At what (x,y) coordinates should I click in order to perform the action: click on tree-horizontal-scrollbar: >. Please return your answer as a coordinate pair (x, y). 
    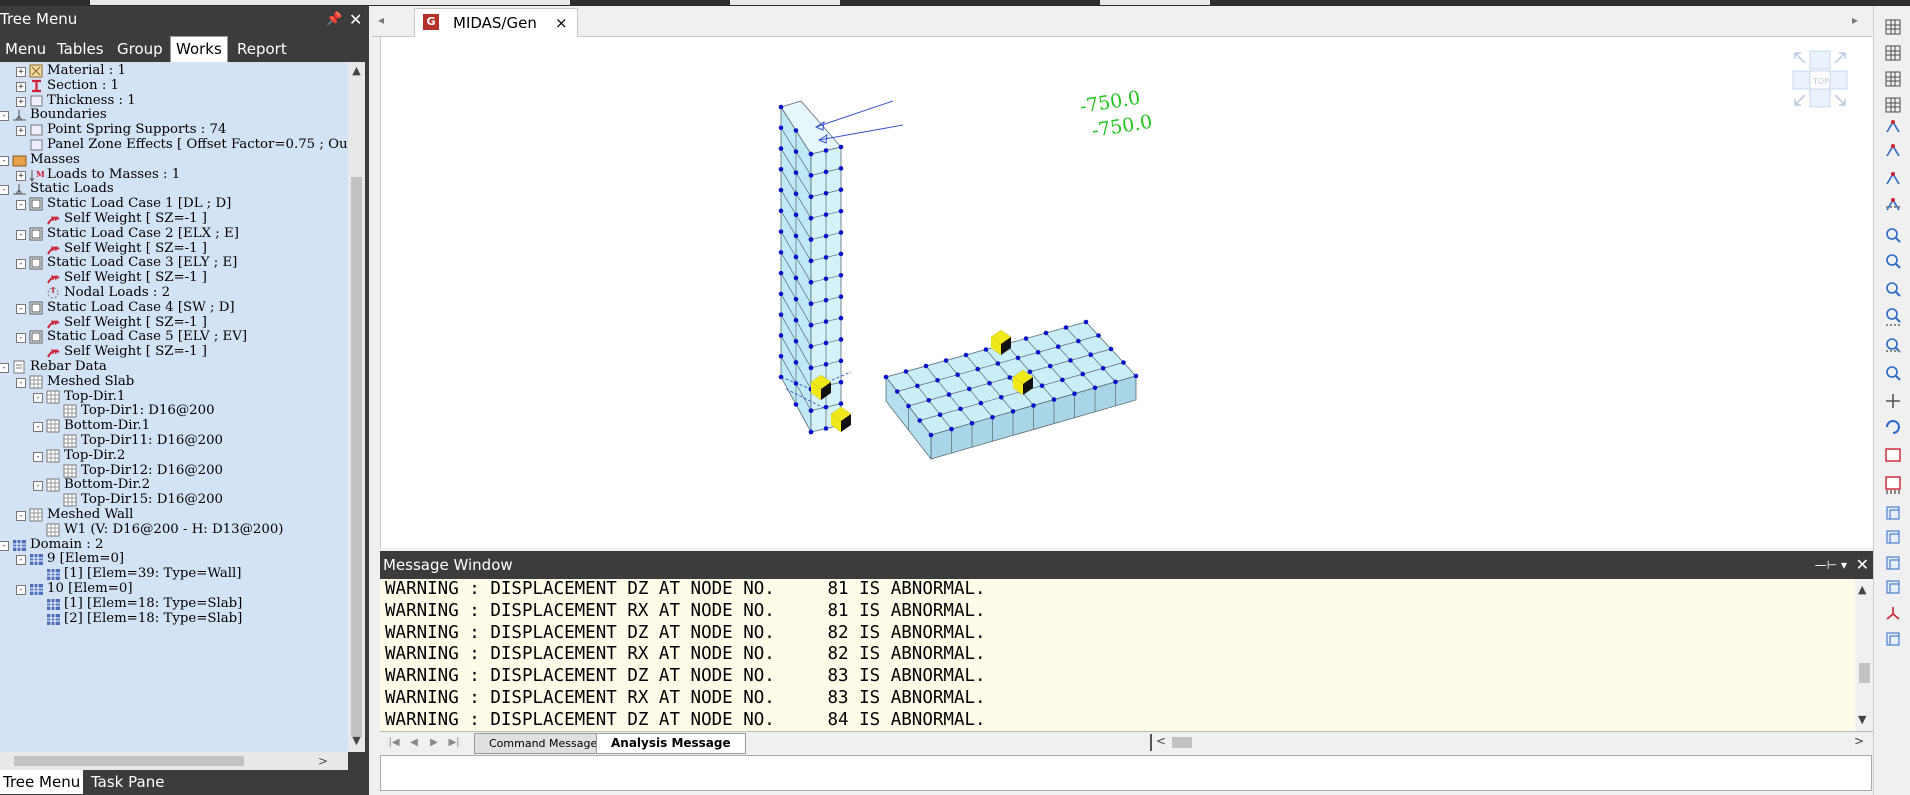
    Looking at the image, I should click on (174, 761).